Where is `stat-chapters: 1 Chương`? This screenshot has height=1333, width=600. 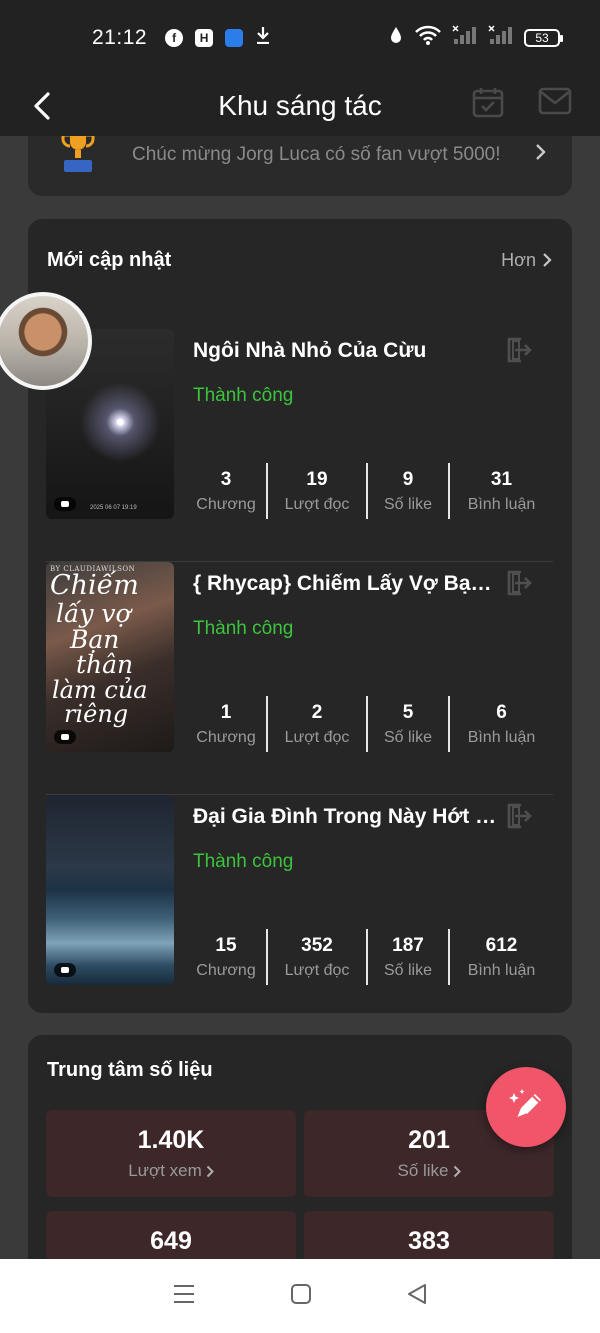
stat-chapters: 1 Chương is located at coordinates (226, 724).